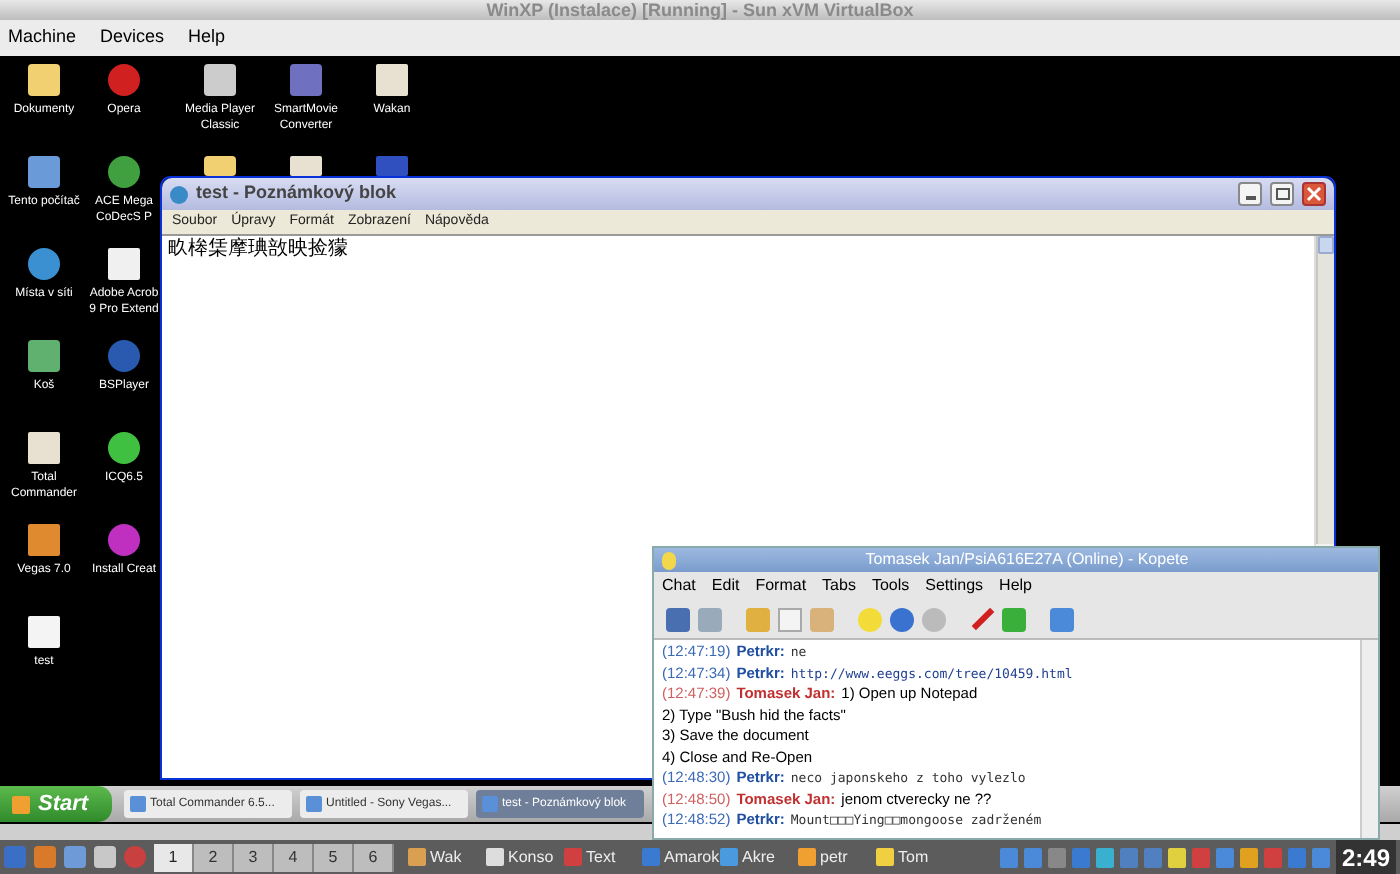 Image resolution: width=1400 pixels, height=874 pixels. I want to click on task-button: Text, so click(600, 857).